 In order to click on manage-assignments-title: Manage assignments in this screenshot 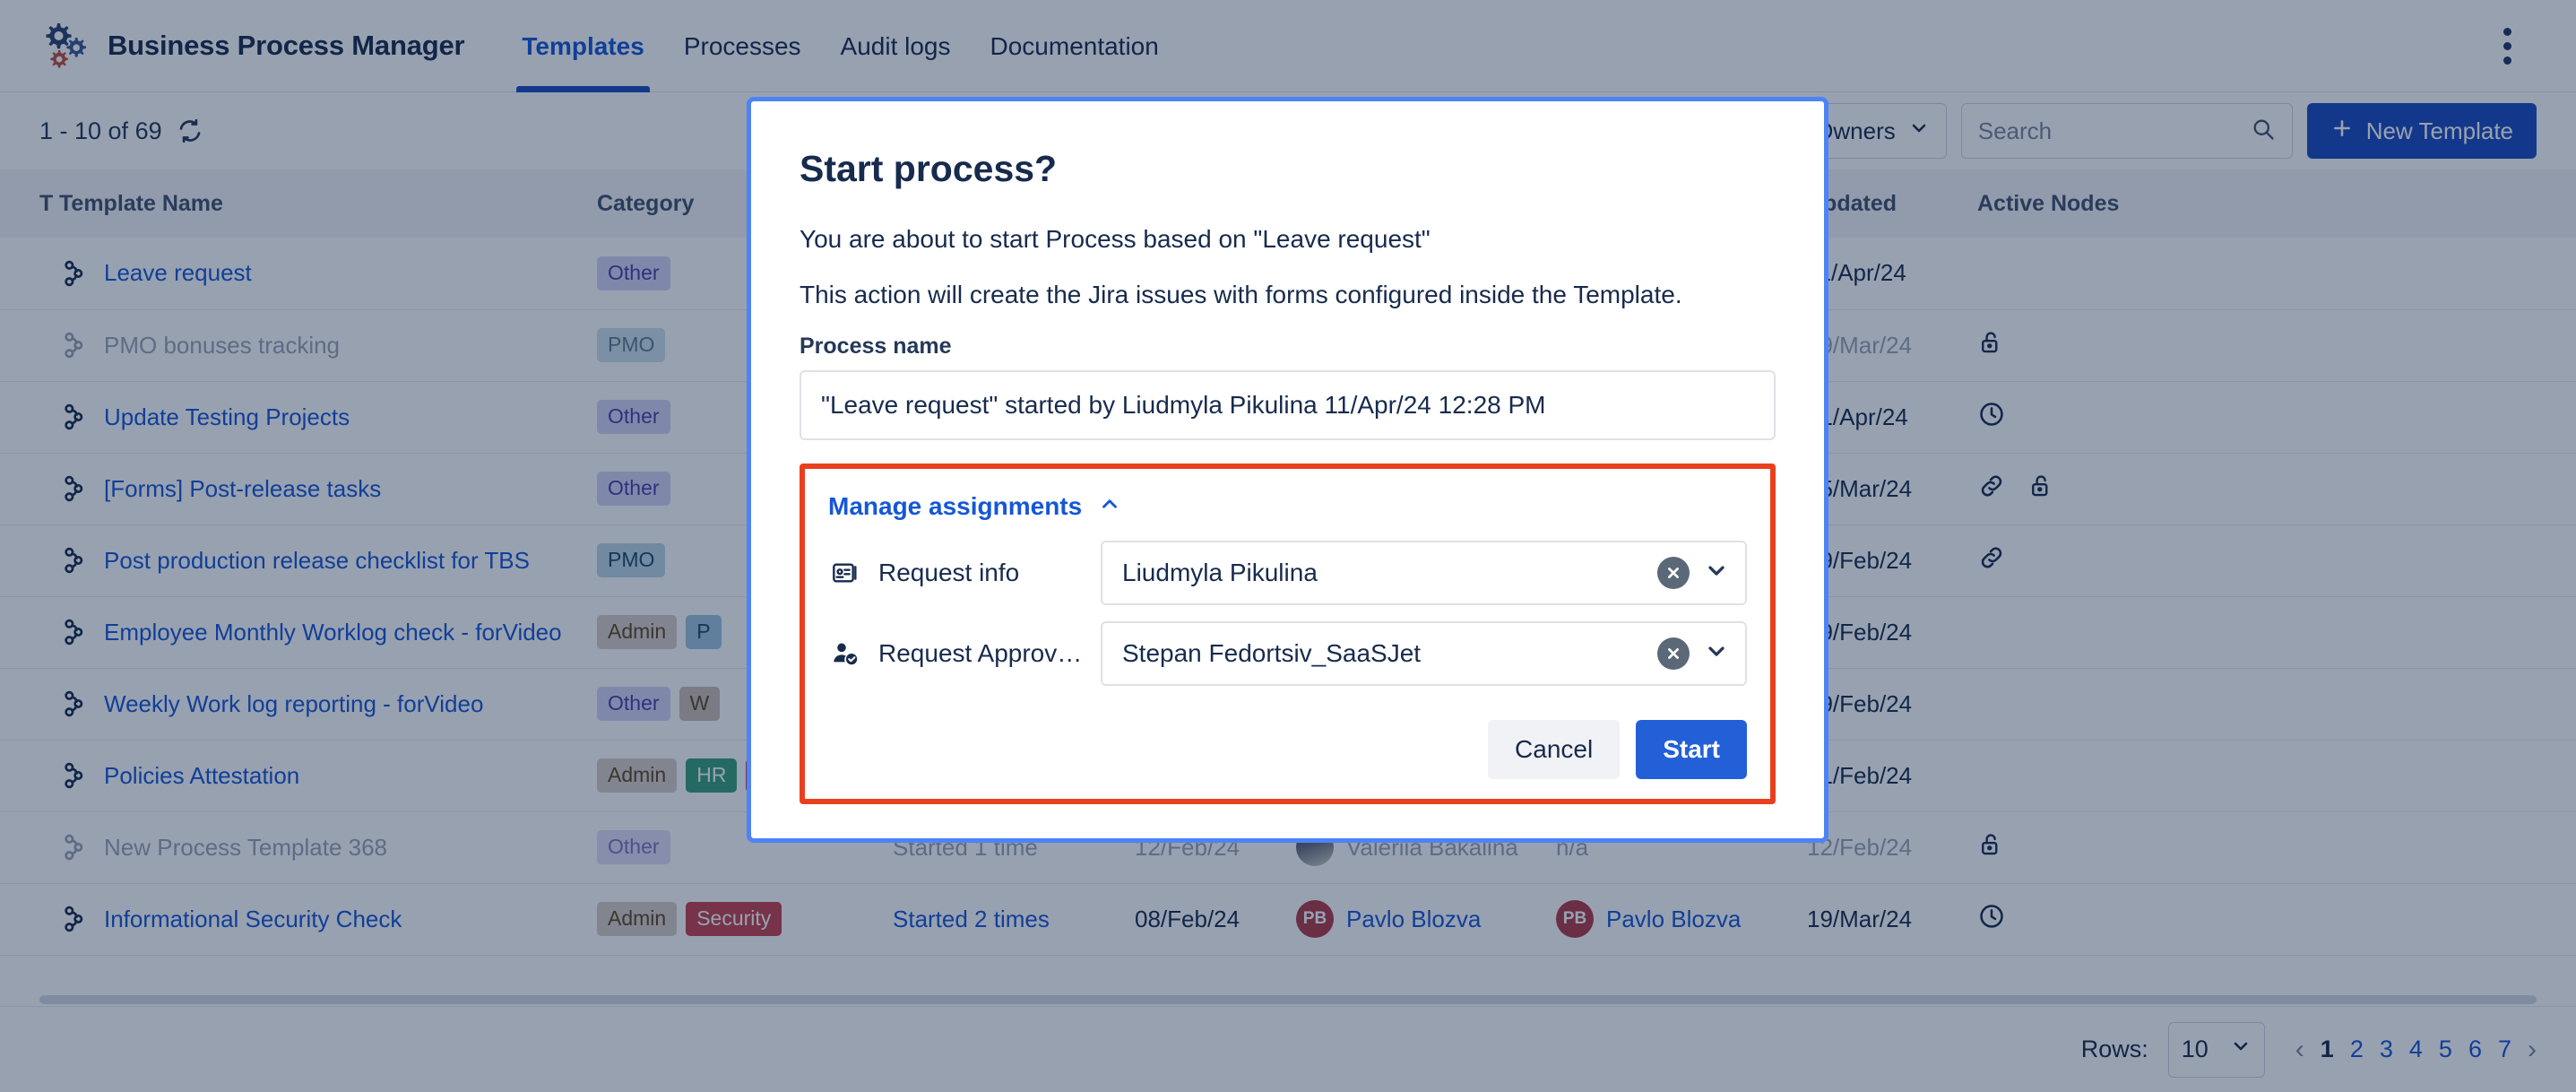, I will do `click(955, 505)`.